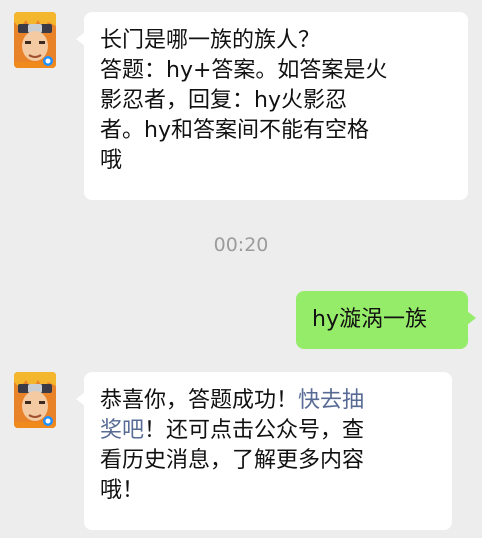  I want to click on message-bubble-answer: hy漩涡一族, so click(386, 320).